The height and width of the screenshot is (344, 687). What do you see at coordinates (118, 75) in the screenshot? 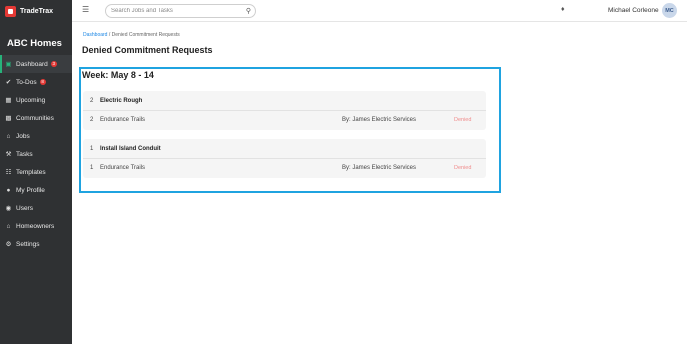
I see `week-title: Week: May 8 - 14` at bounding box center [118, 75].